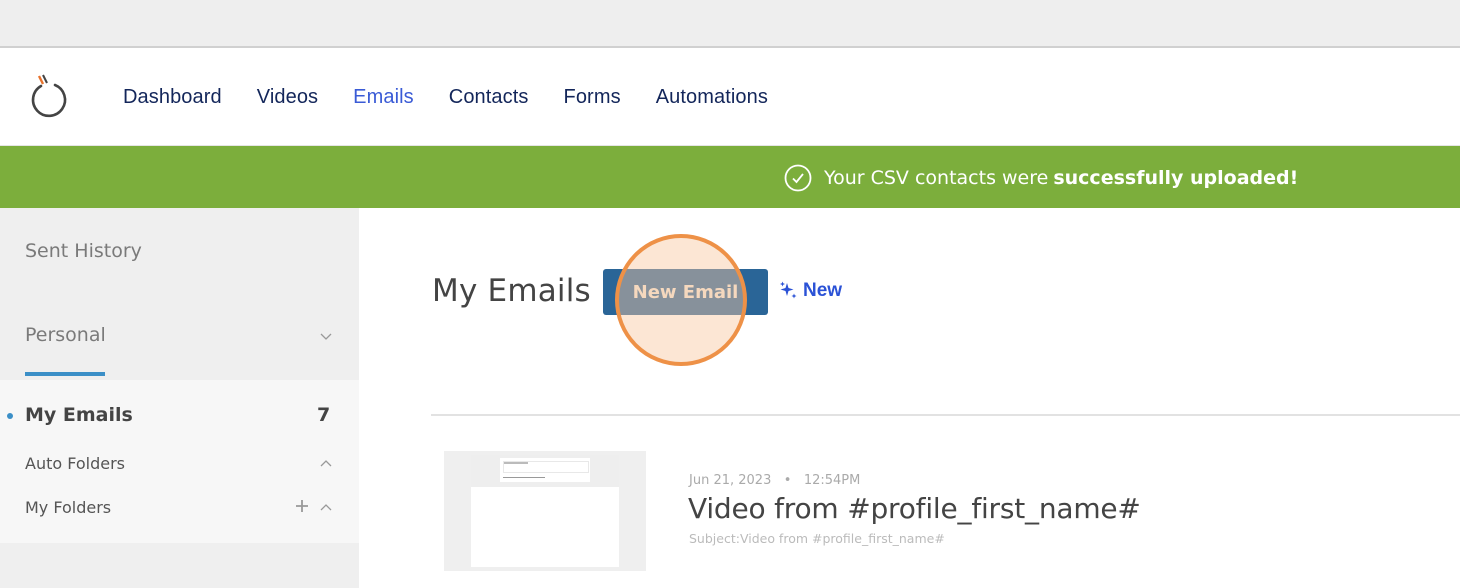  I want to click on banner-text: Your CSV contacts were, so click(936, 177).